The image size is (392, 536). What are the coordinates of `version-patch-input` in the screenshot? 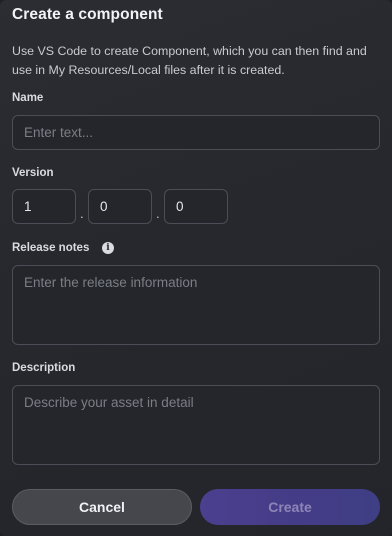 It's located at (196, 206).